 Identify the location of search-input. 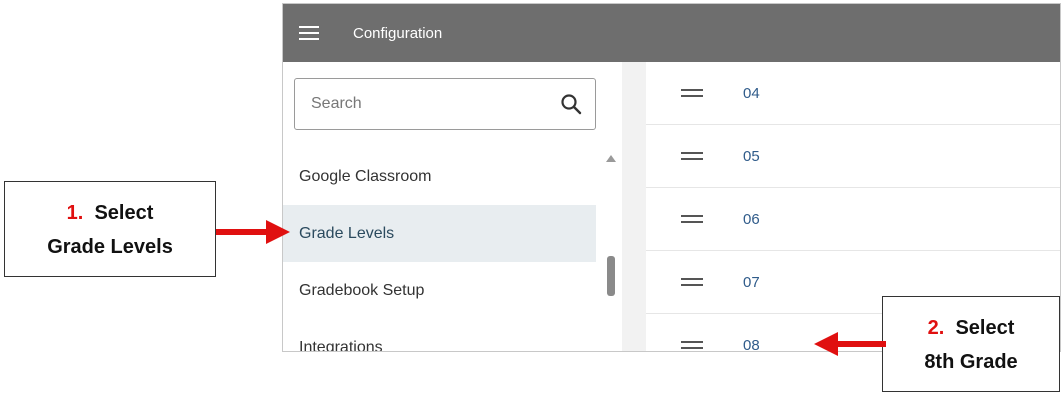
(434, 104).